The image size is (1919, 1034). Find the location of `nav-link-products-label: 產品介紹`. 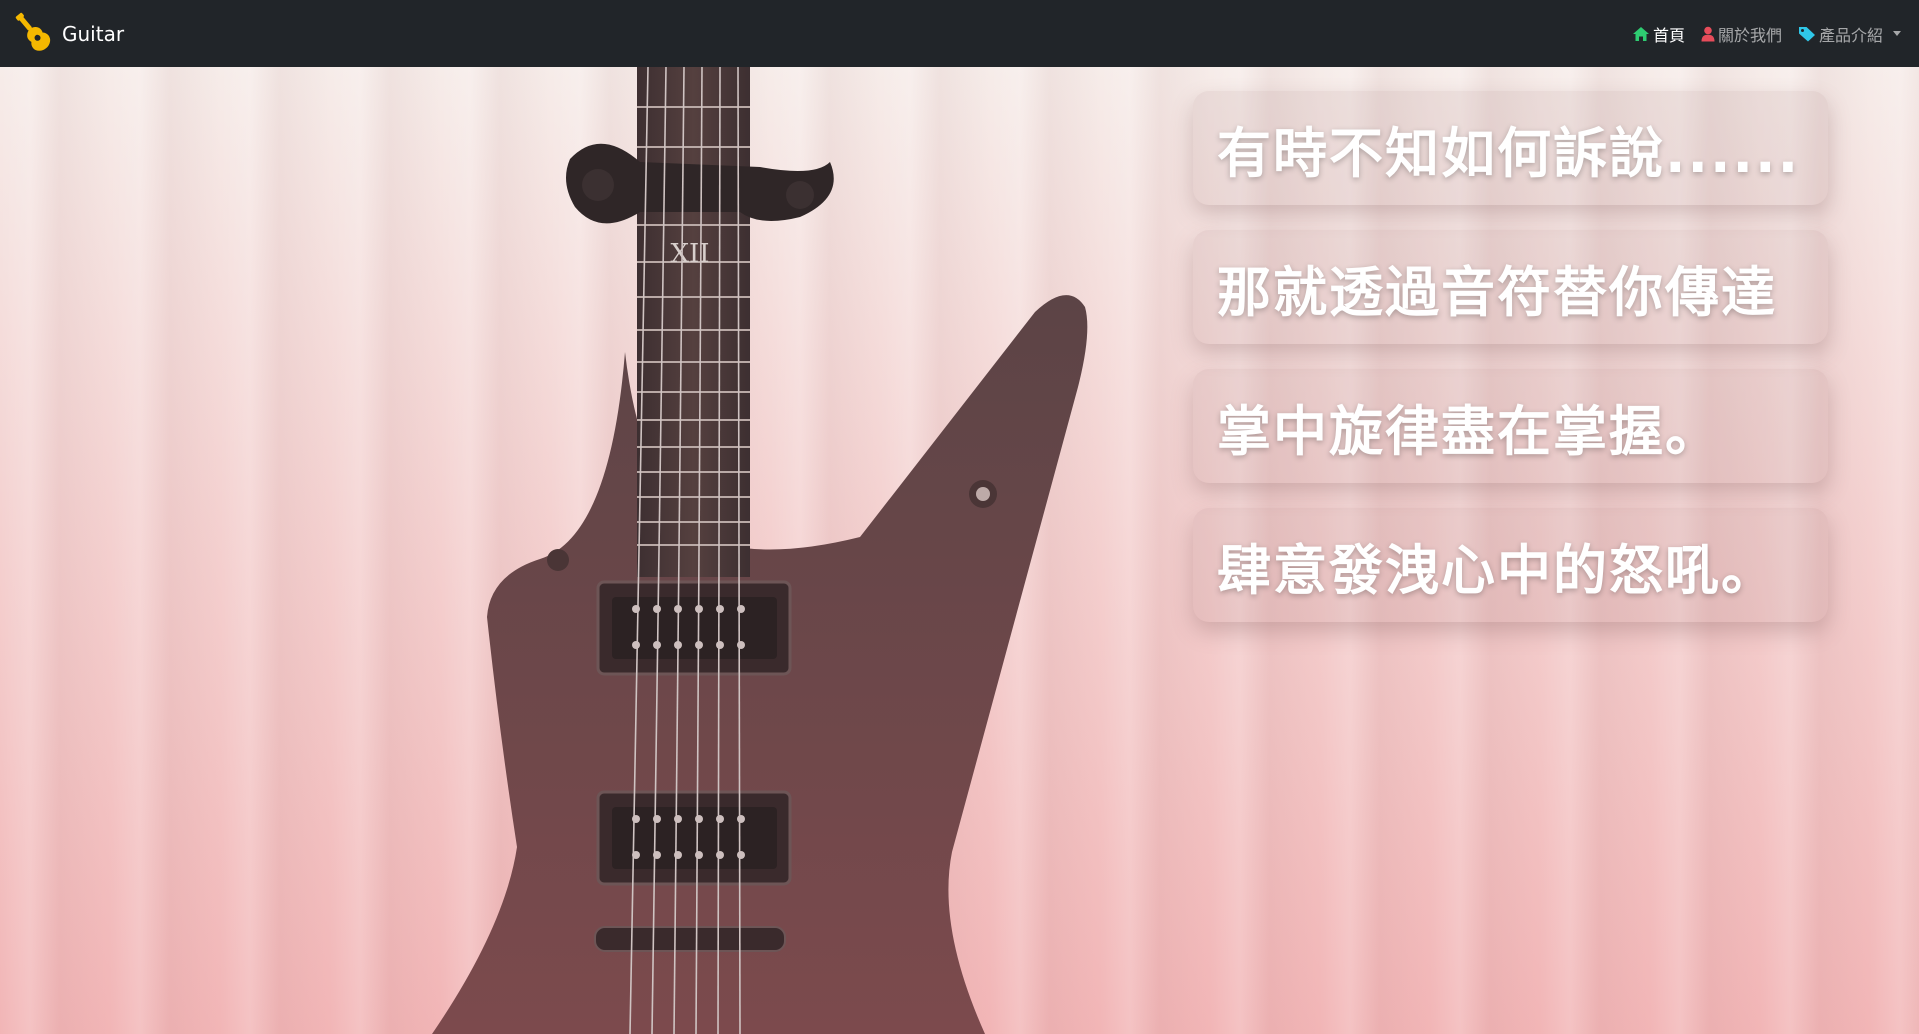

nav-link-products-label: 產品介紹 is located at coordinates (1850, 35).